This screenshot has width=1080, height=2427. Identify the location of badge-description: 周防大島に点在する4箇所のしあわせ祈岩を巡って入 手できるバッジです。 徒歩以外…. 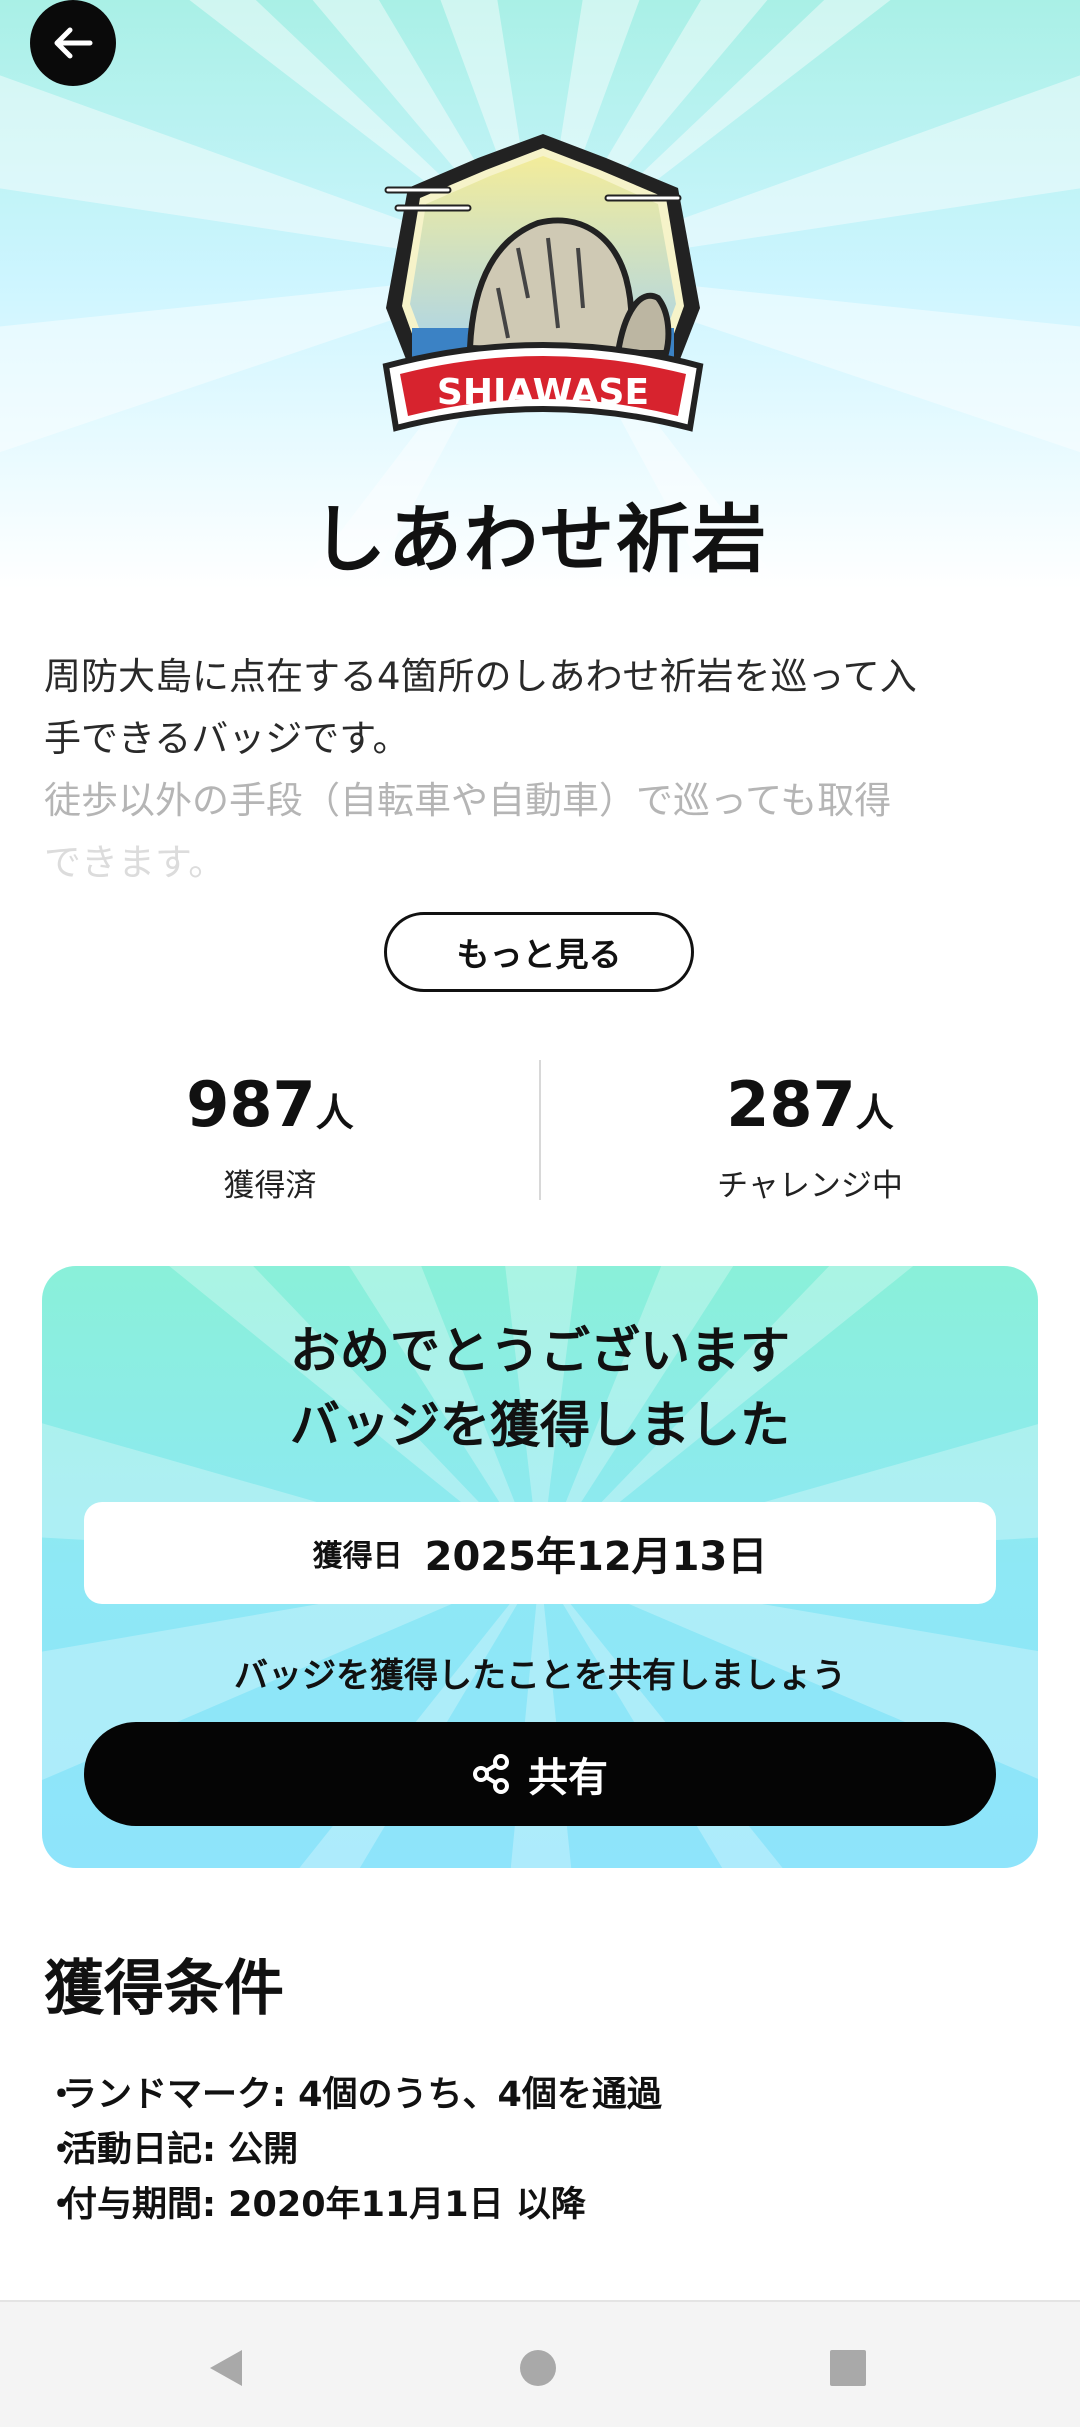
(544, 770).